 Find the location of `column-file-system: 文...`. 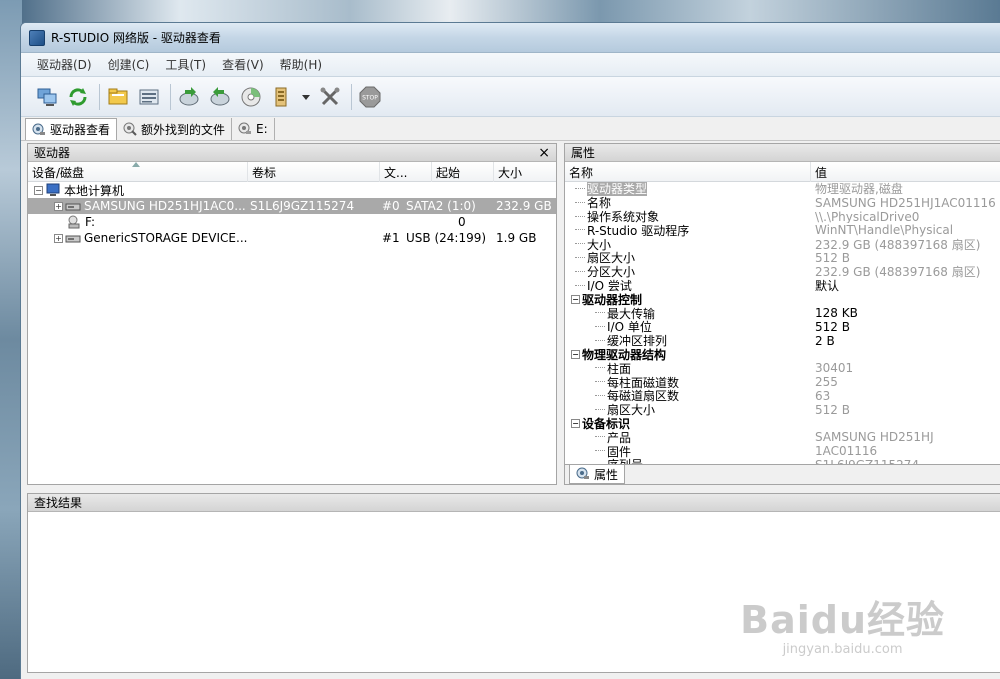

column-file-system: 文... is located at coordinates (406, 172).